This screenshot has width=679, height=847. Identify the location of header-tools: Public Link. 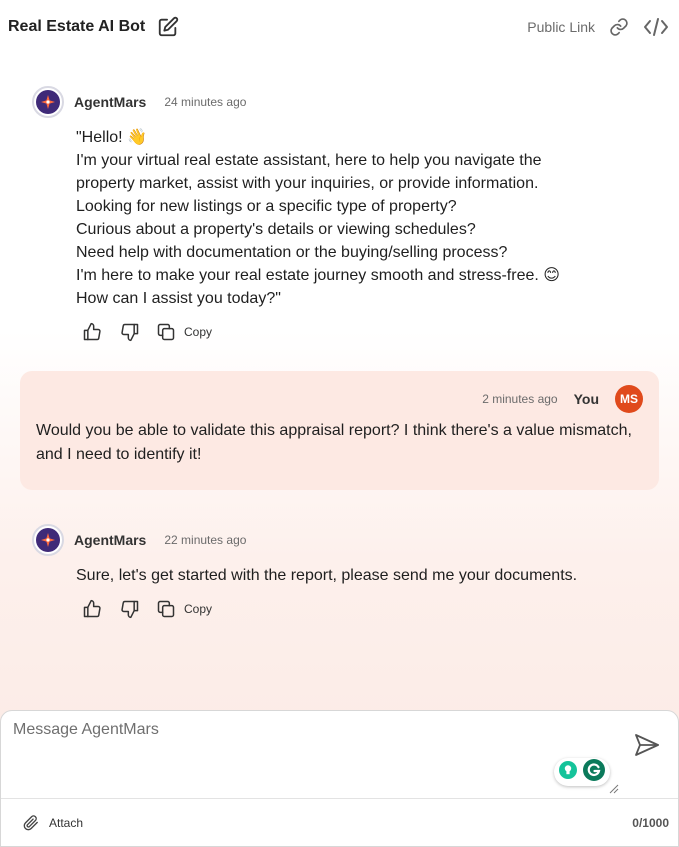
(598, 27).